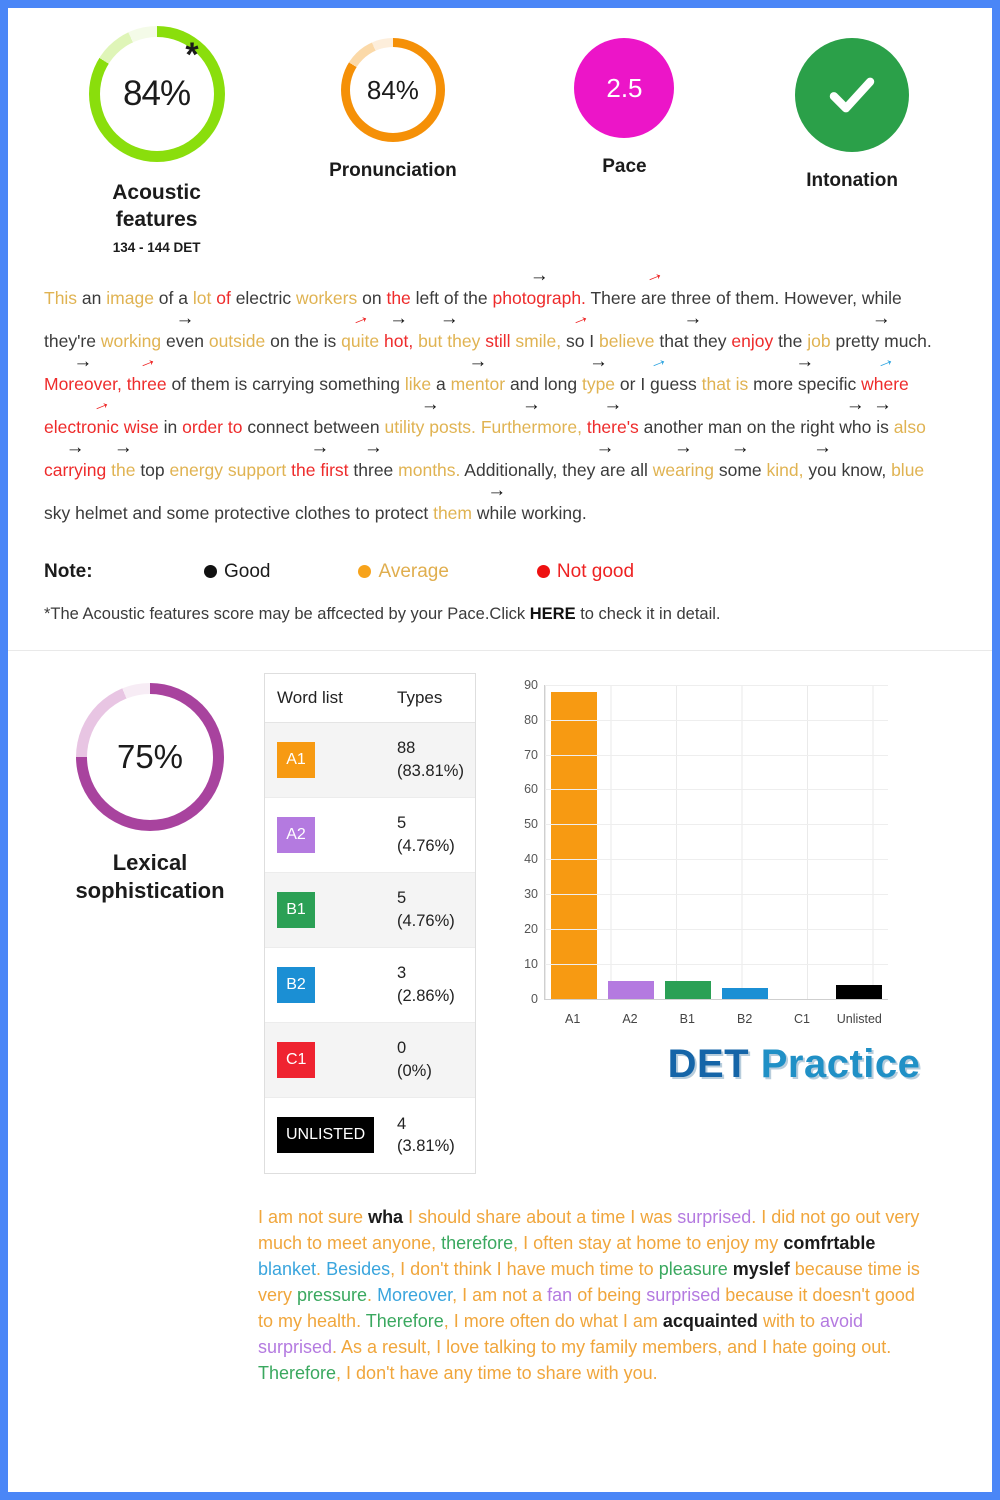  I want to click on transcript-token: they're, so click(72, 340).